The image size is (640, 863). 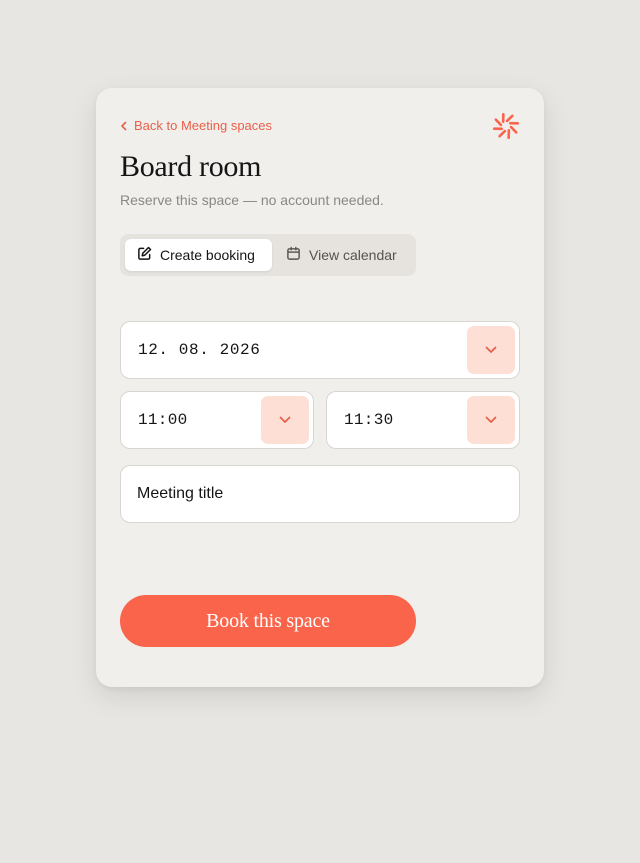 I want to click on booking-mode-tabs: Create booking View calendar, so click(x=268, y=255).